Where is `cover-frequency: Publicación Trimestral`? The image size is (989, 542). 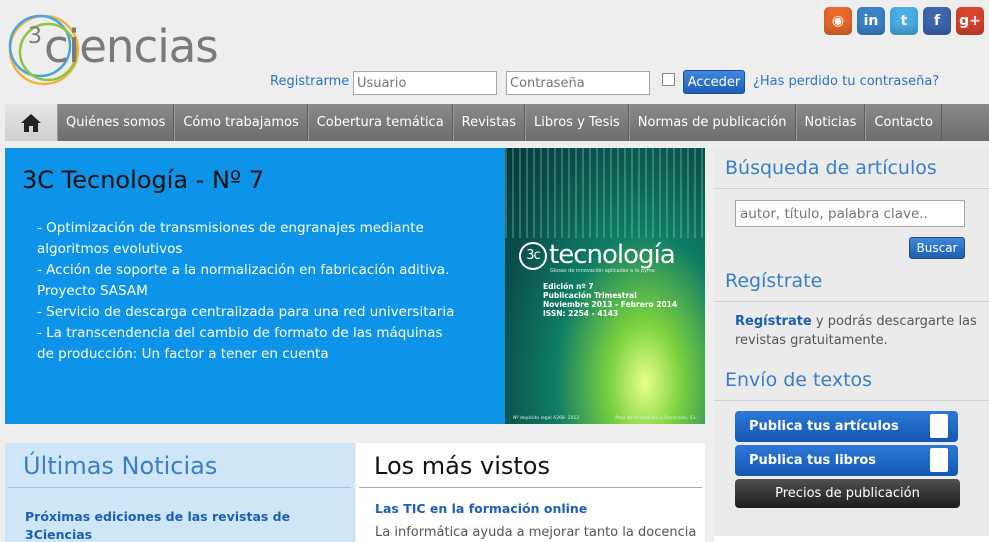 cover-frequency: Publicación Trimestral is located at coordinates (590, 295).